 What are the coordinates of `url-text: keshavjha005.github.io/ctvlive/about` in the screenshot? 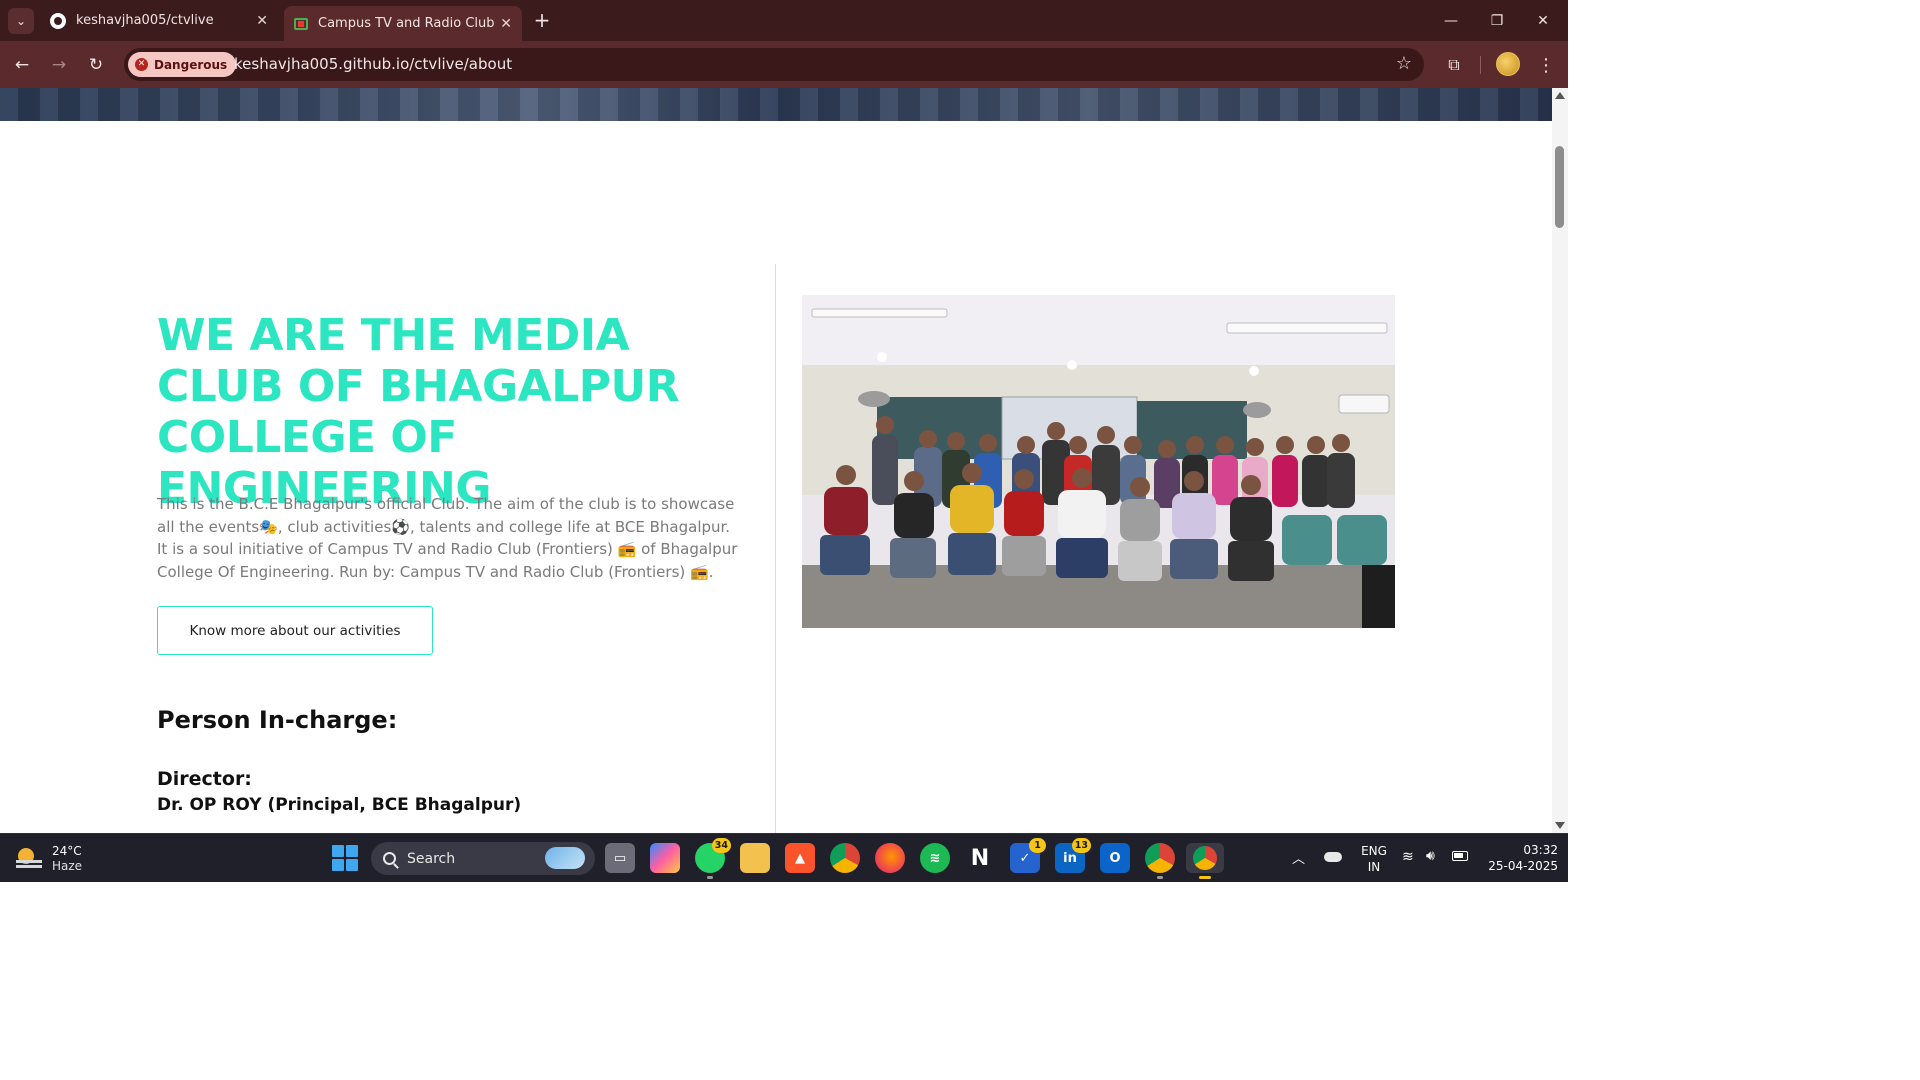 It's located at (373, 64).